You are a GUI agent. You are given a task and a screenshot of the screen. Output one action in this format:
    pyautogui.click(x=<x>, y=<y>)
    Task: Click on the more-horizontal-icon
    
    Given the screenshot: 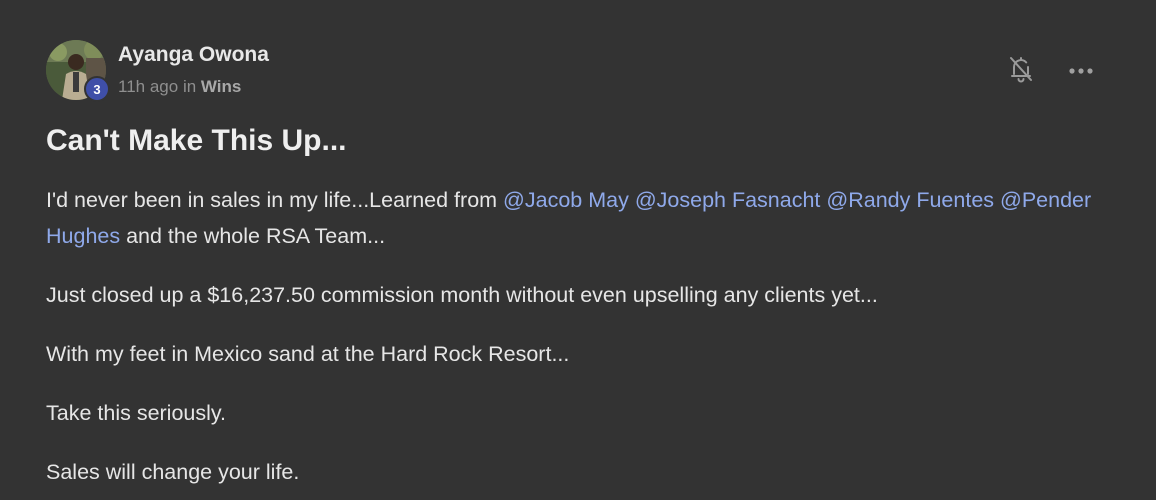 What is the action you would take?
    pyautogui.click(x=1081, y=71)
    